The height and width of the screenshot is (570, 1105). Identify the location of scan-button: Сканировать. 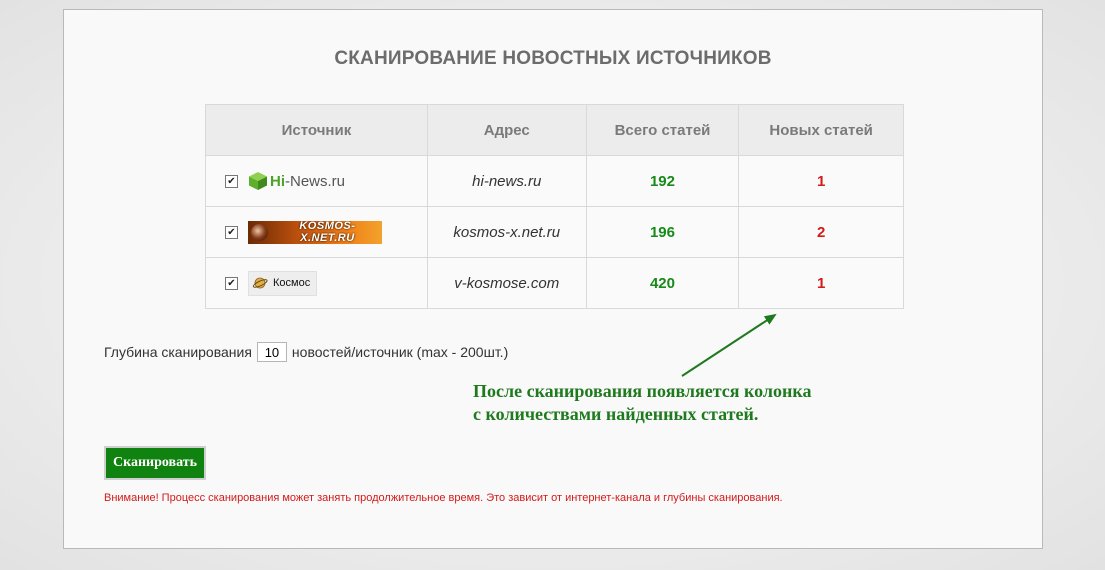
(155, 463).